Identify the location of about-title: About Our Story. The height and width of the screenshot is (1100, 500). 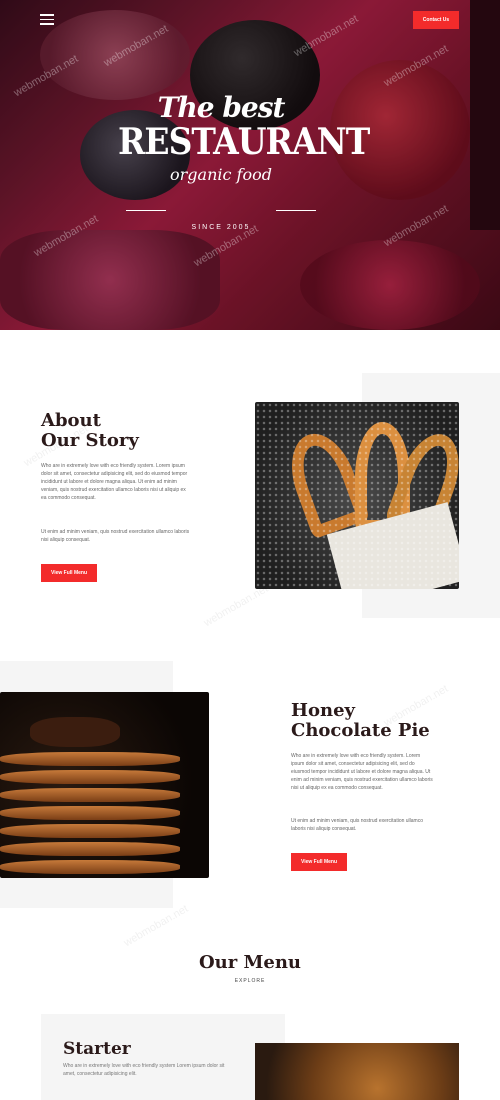
(90, 431).